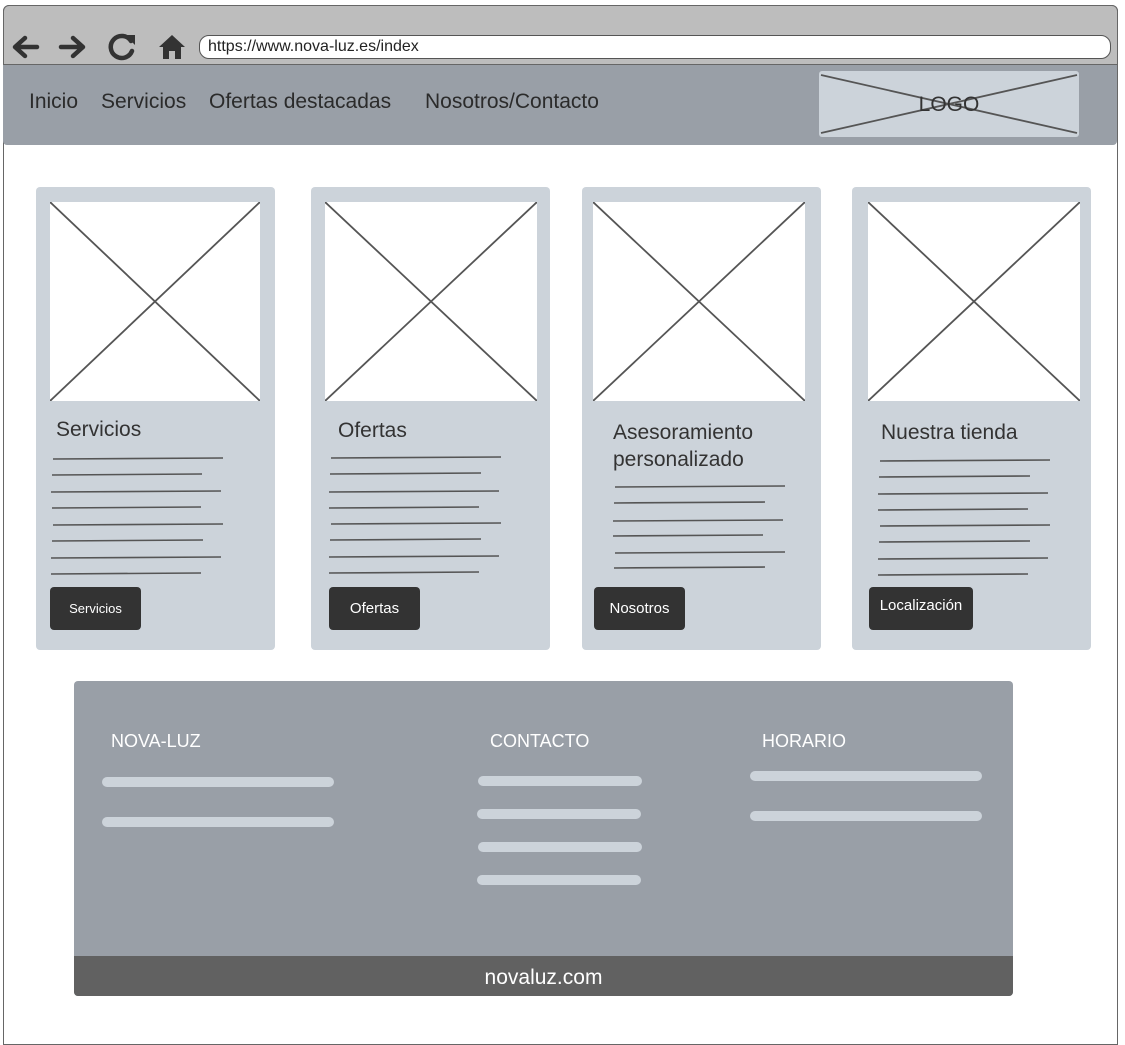  What do you see at coordinates (971, 418) in the screenshot?
I see `card-nuestra-tienda: Nuestra tienda Localización` at bounding box center [971, 418].